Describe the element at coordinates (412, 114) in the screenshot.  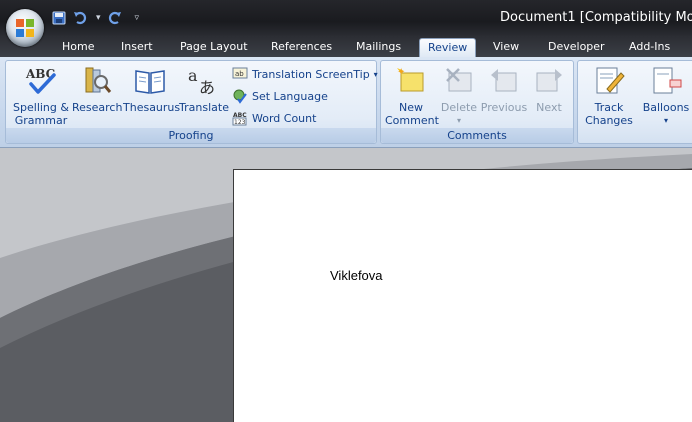
I see `new-comment-label: New Comment` at that location.